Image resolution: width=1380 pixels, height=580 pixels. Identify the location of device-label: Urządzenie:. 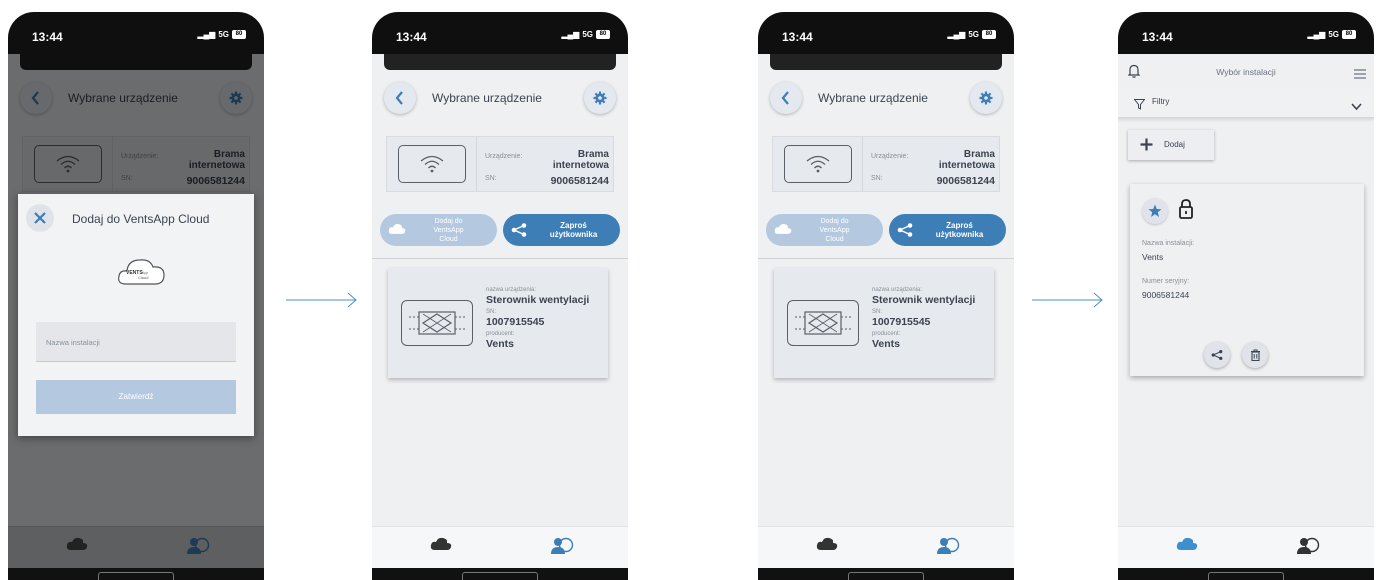
(504, 156).